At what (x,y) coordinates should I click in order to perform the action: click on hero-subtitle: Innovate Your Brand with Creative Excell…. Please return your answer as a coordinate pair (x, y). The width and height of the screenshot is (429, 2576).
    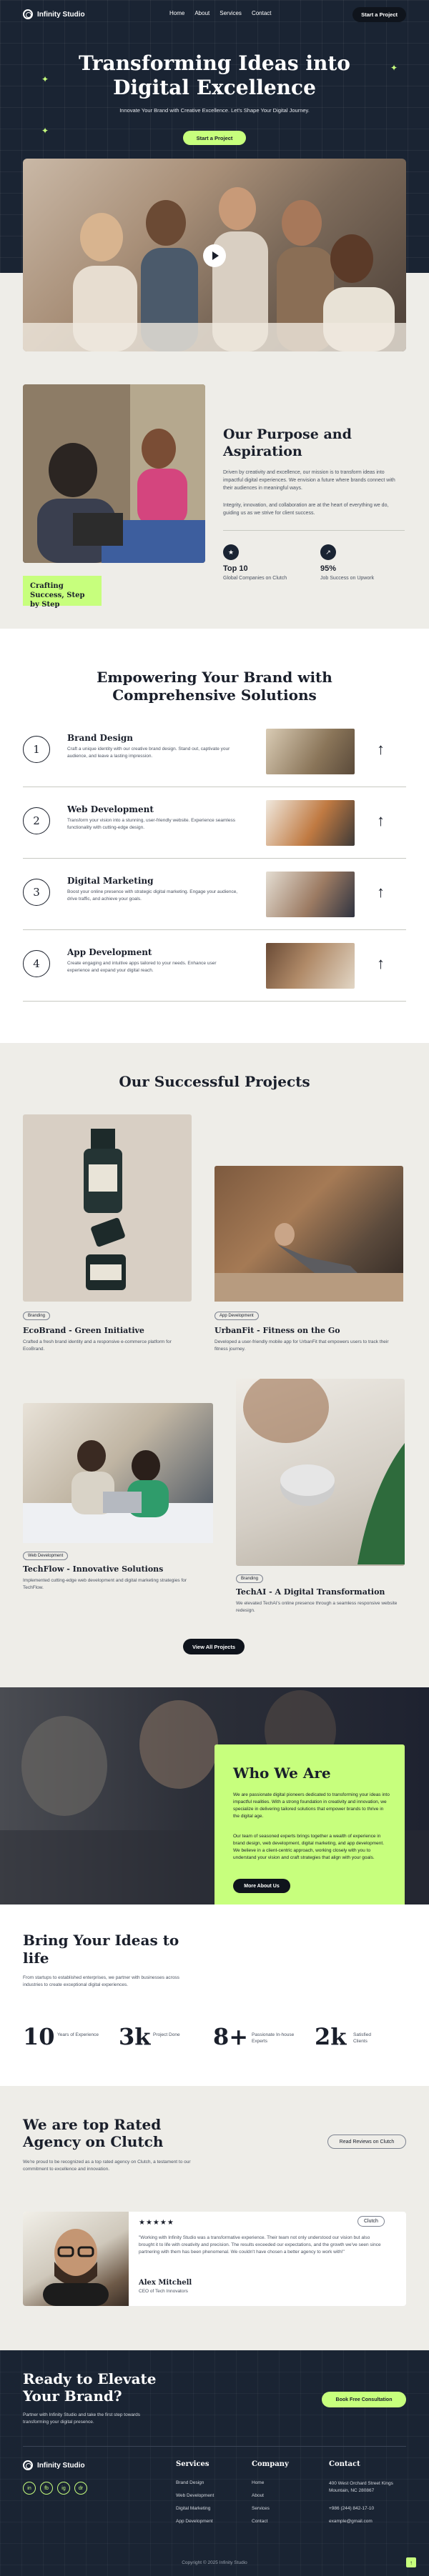
    Looking at the image, I should click on (214, 110).